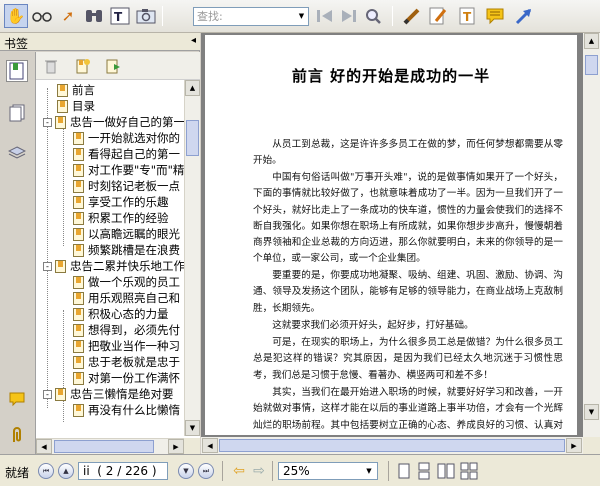  I want to click on bookmark-item: - 忠告一做好自己的第一, so click(113, 122).